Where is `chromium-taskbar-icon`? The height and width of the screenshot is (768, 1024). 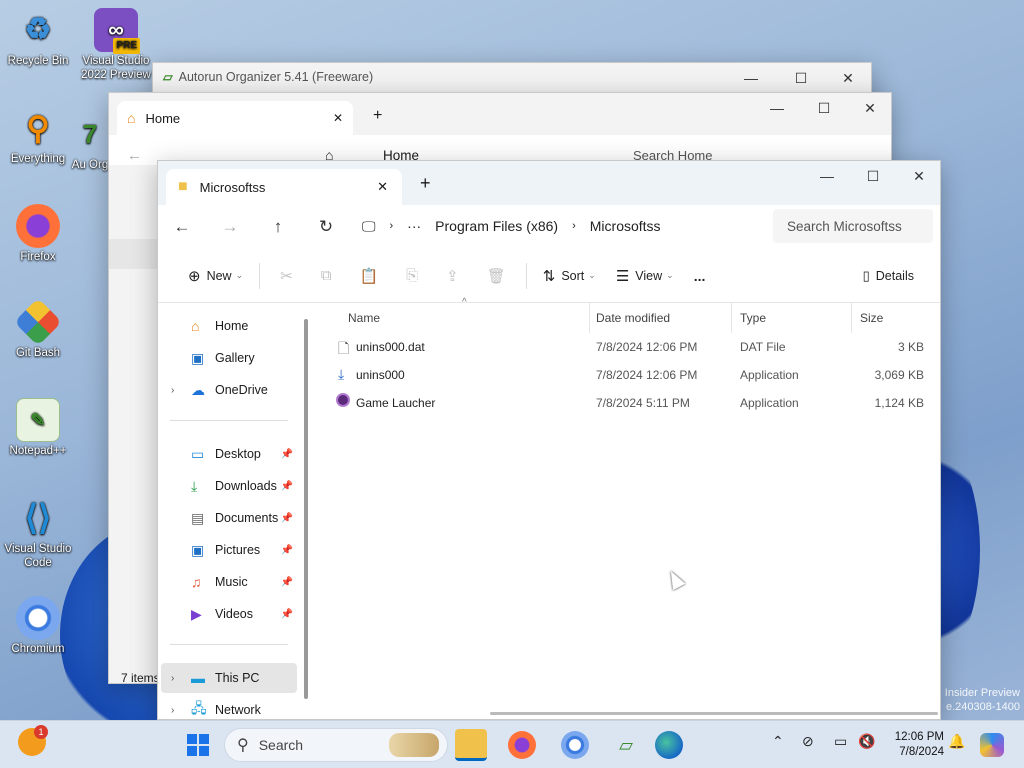
chromium-taskbar-icon is located at coordinates (575, 745).